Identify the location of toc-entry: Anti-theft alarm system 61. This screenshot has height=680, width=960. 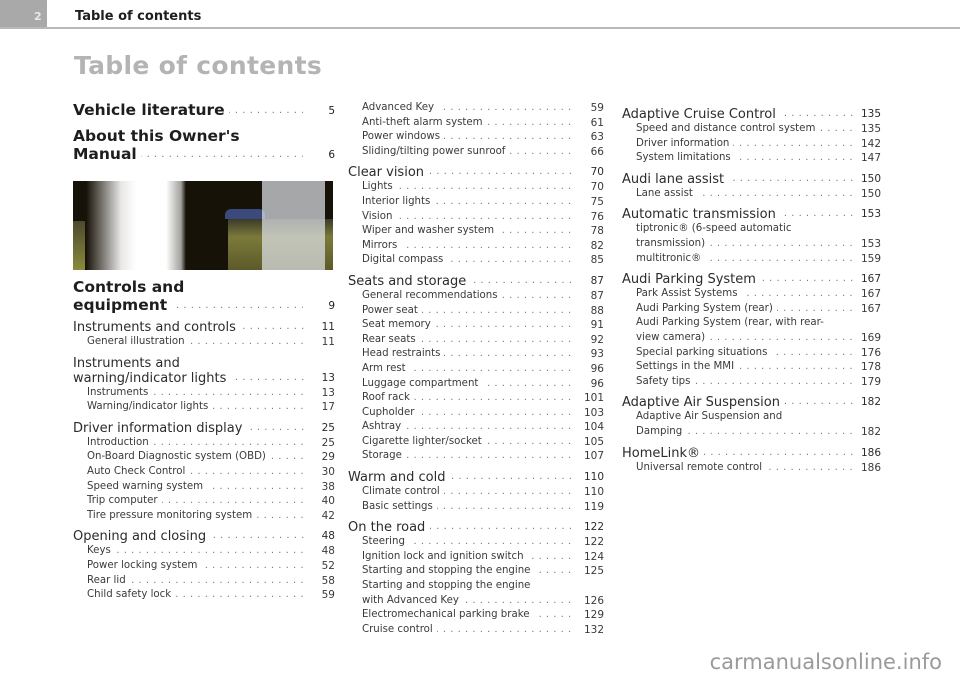
(476, 123).